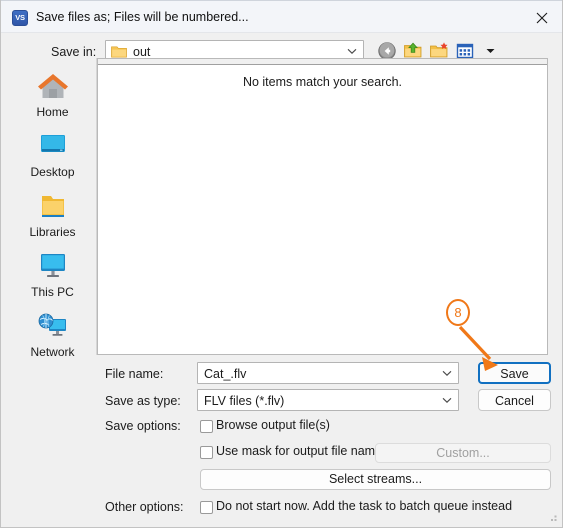  Describe the element at coordinates (134, 374) in the screenshot. I see `file-name-label: File name:` at that location.